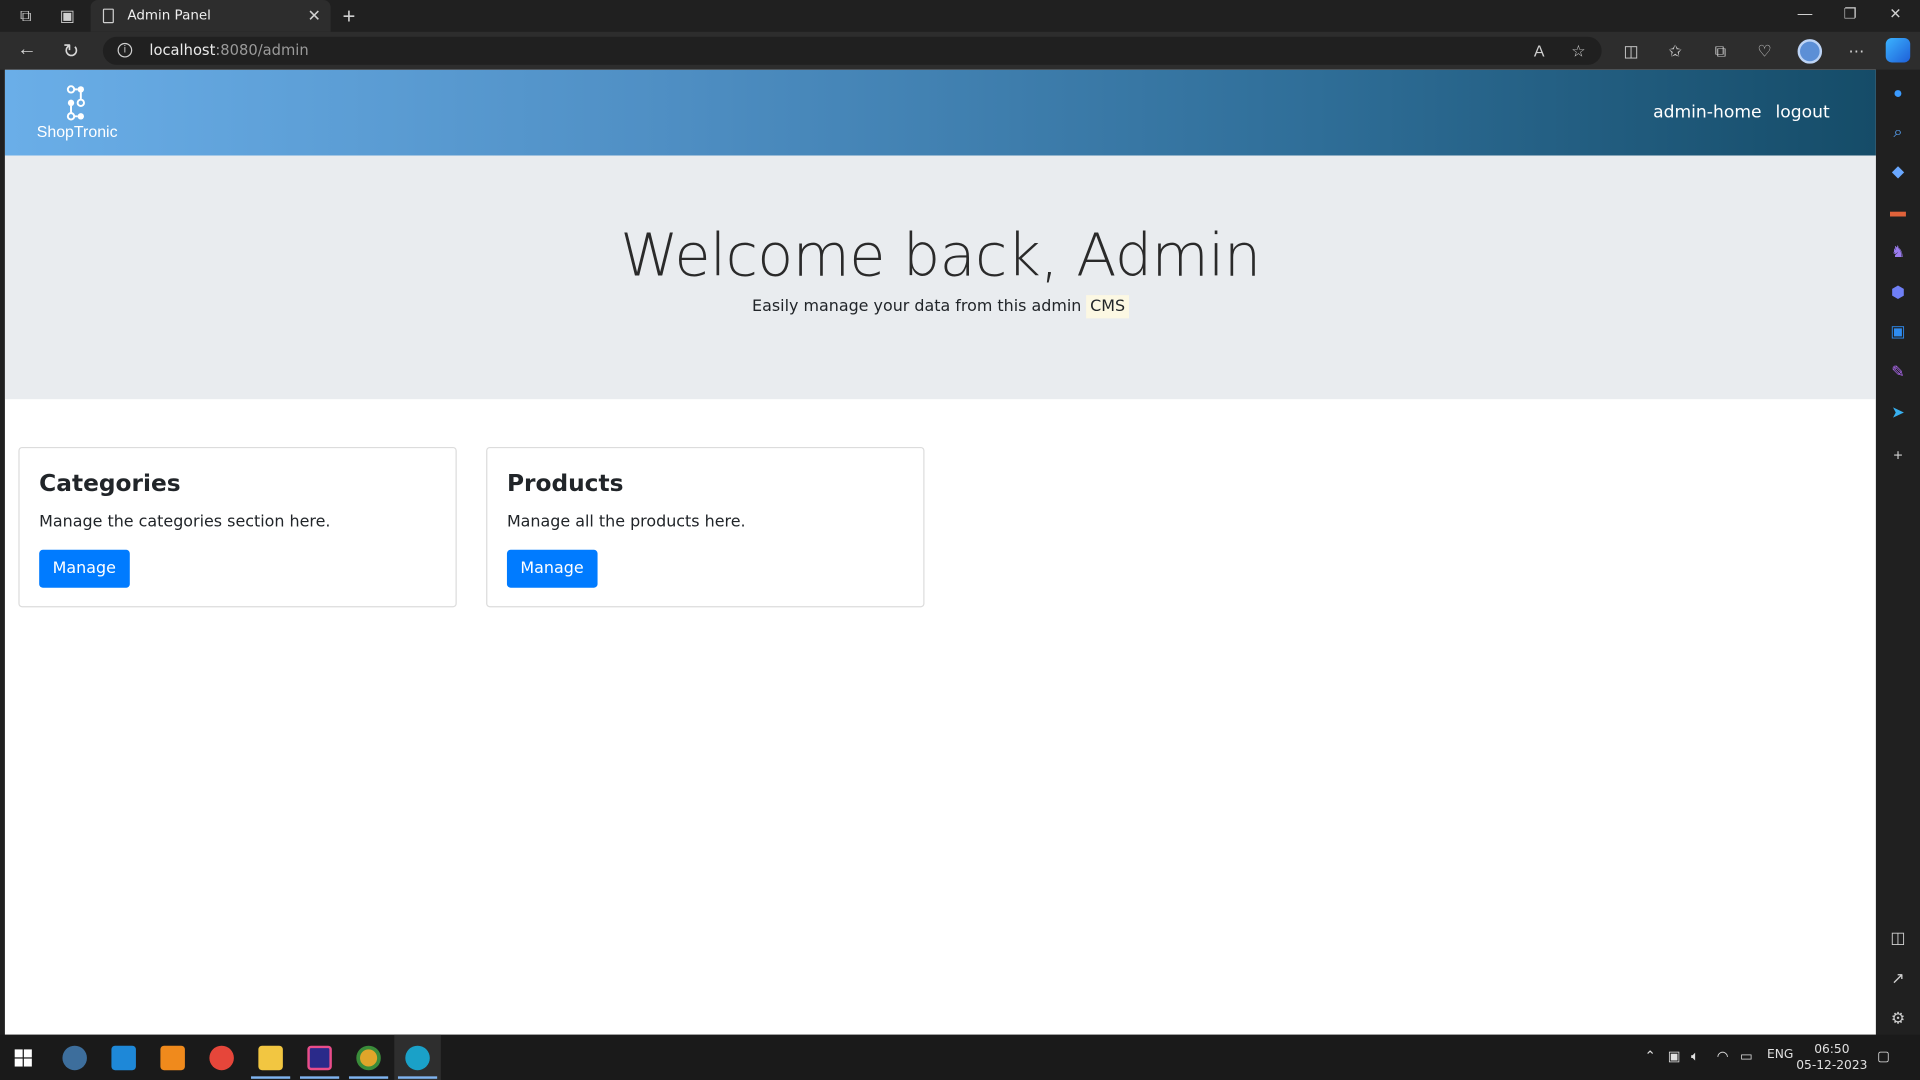 This screenshot has width=1920, height=1080. What do you see at coordinates (552, 568) in the screenshot?
I see `manage-products-button: Manage` at bounding box center [552, 568].